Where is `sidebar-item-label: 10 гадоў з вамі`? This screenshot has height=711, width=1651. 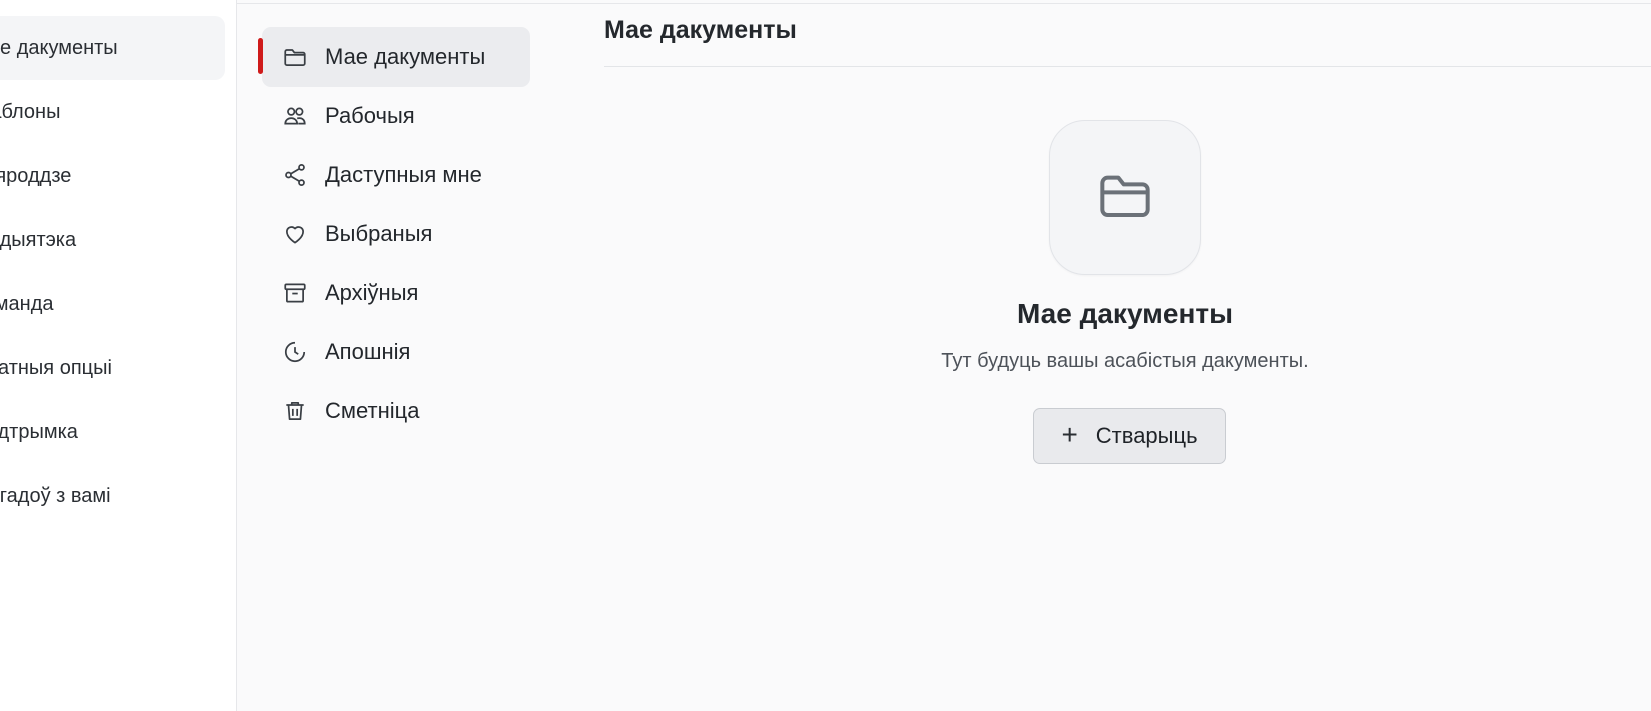 sidebar-item-label: 10 гадоў з вамі is located at coordinates (55, 495).